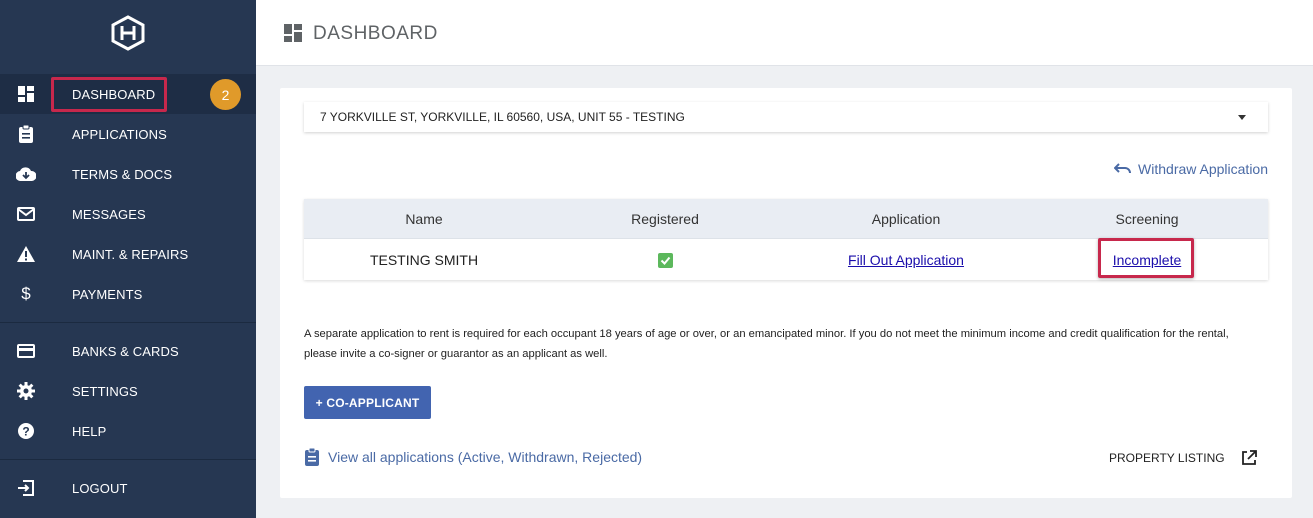 This screenshot has height=518, width=1313. I want to click on sidebar-item-label: BANKS & CARDS, so click(125, 351).